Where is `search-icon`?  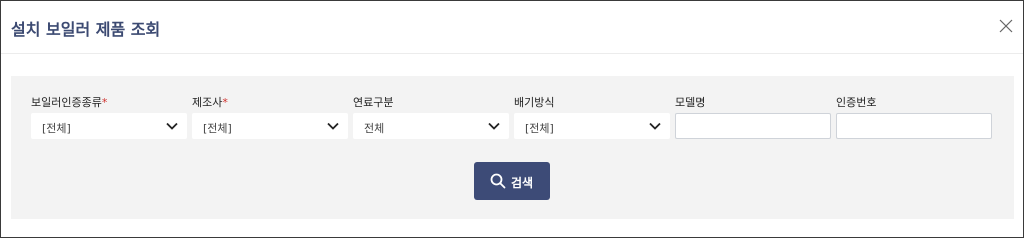
search-icon is located at coordinates (498, 181).